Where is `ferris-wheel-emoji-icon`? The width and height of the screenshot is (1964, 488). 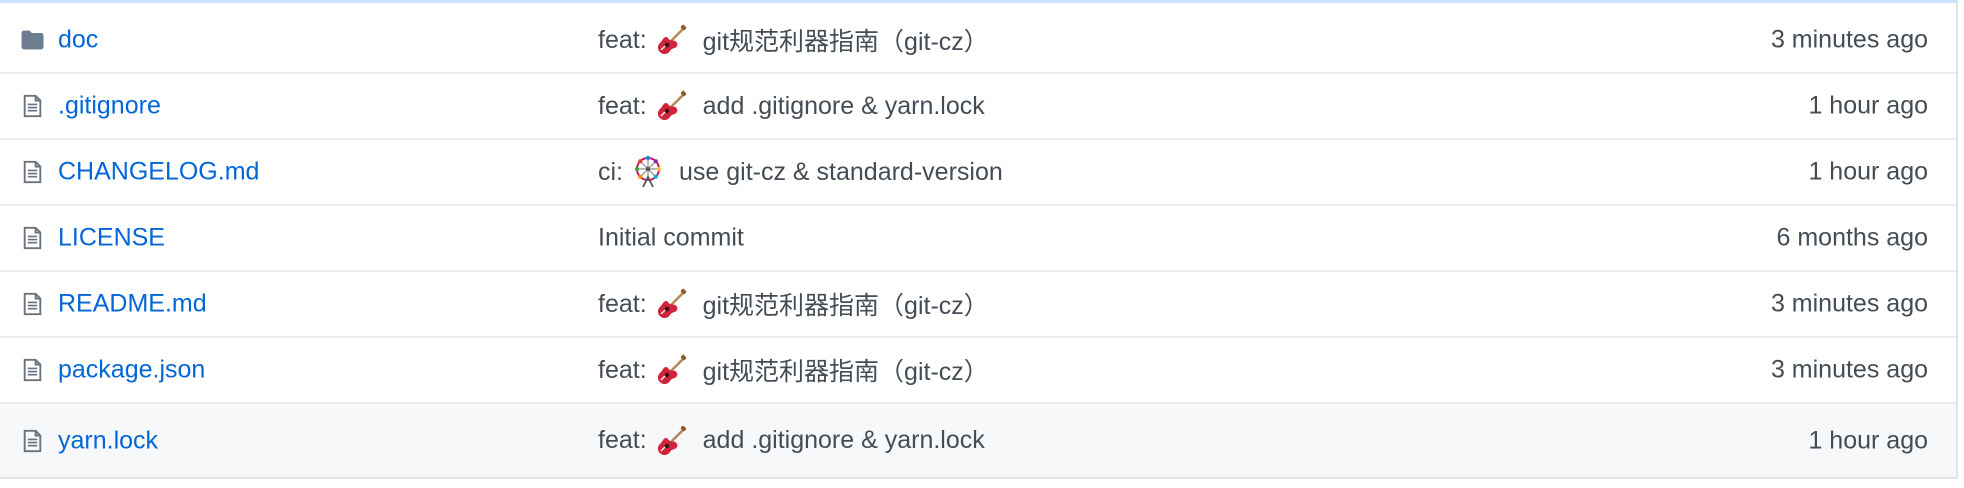
ferris-wheel-emoji-icon is located at coordinates (648, 172).